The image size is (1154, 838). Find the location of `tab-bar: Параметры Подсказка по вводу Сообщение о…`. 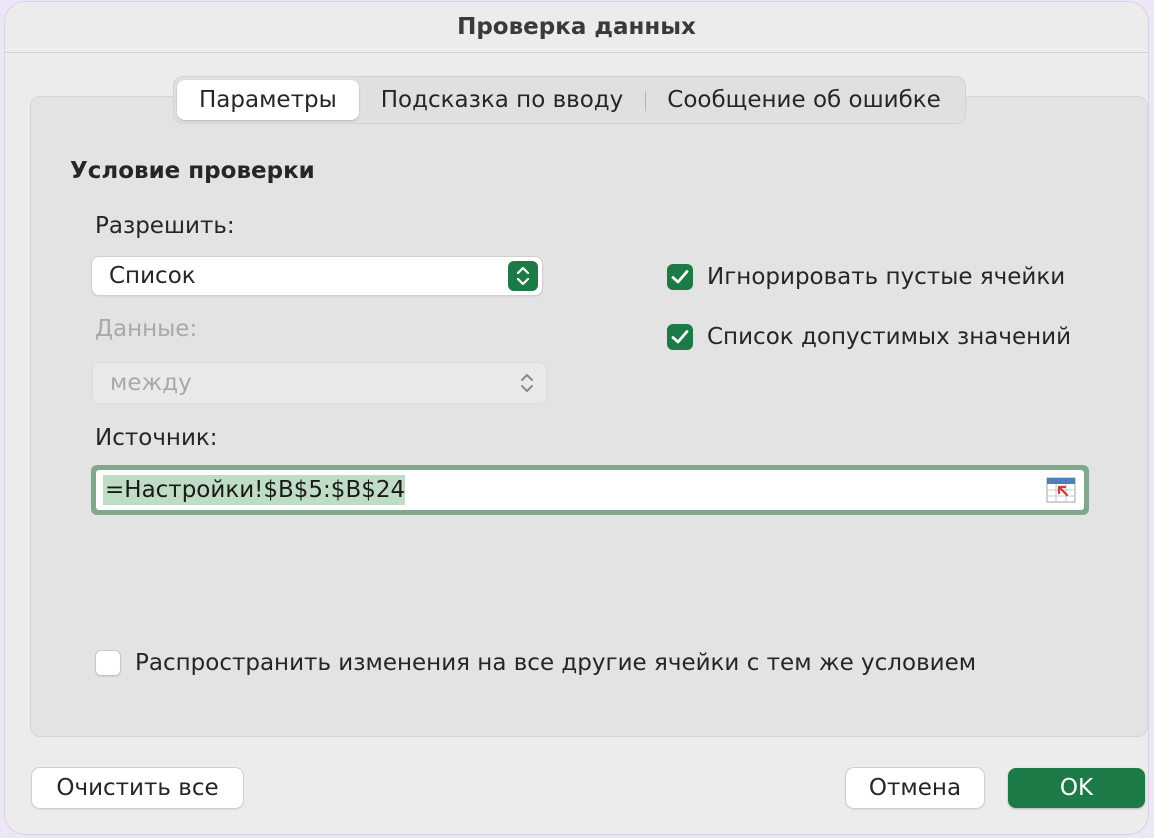

tab-bar: Параметры Подсказка по вводу Сообщение о… is located at coordinates (569, 100).